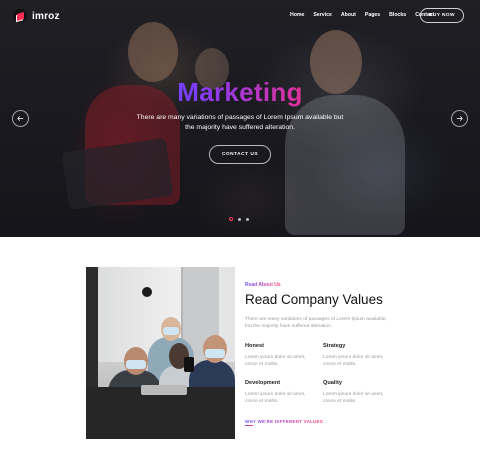 The height and width of the screenshot is (470, 480). I want to click on nav-item-blocks: Blocks, so click(397, 15).